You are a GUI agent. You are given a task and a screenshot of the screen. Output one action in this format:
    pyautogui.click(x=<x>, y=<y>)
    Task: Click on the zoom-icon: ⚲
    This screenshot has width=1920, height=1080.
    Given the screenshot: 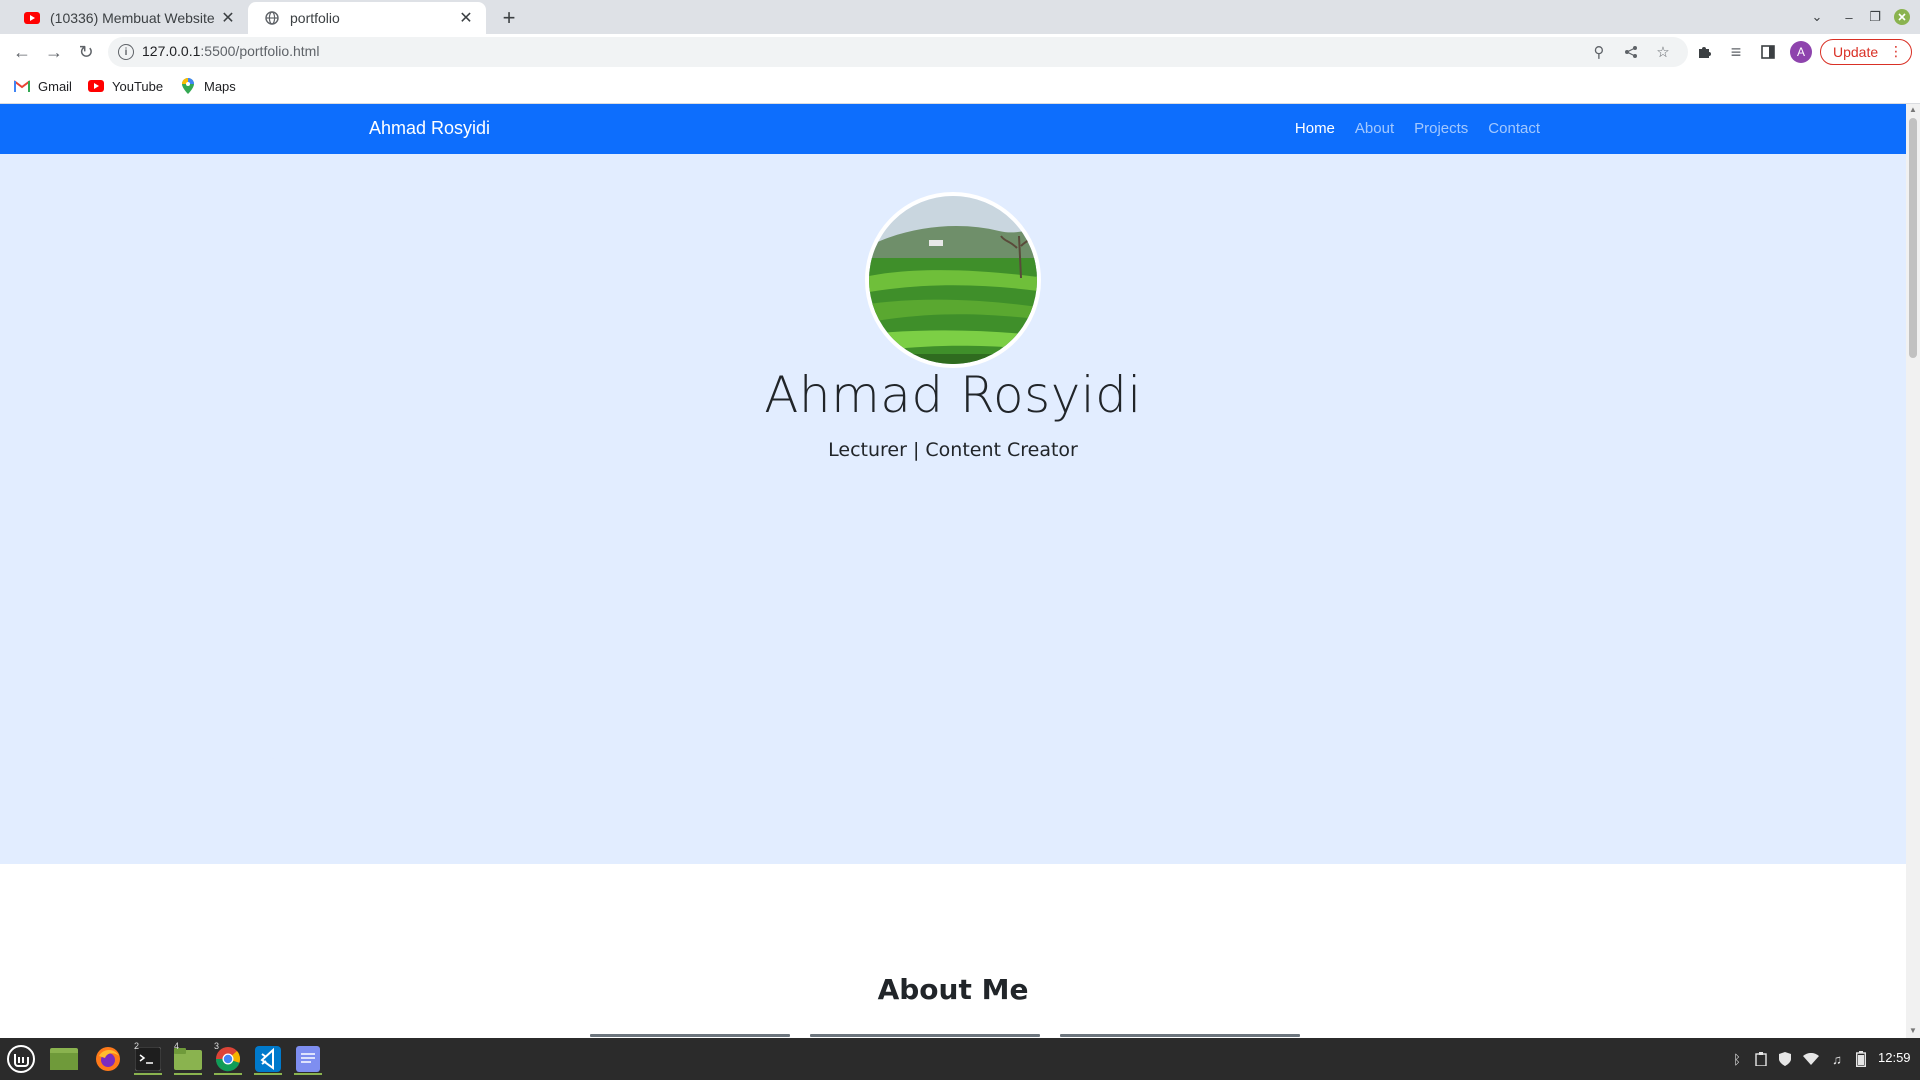 What is the action you would take?
    pyautogui.click(x=1599, y=52)
    